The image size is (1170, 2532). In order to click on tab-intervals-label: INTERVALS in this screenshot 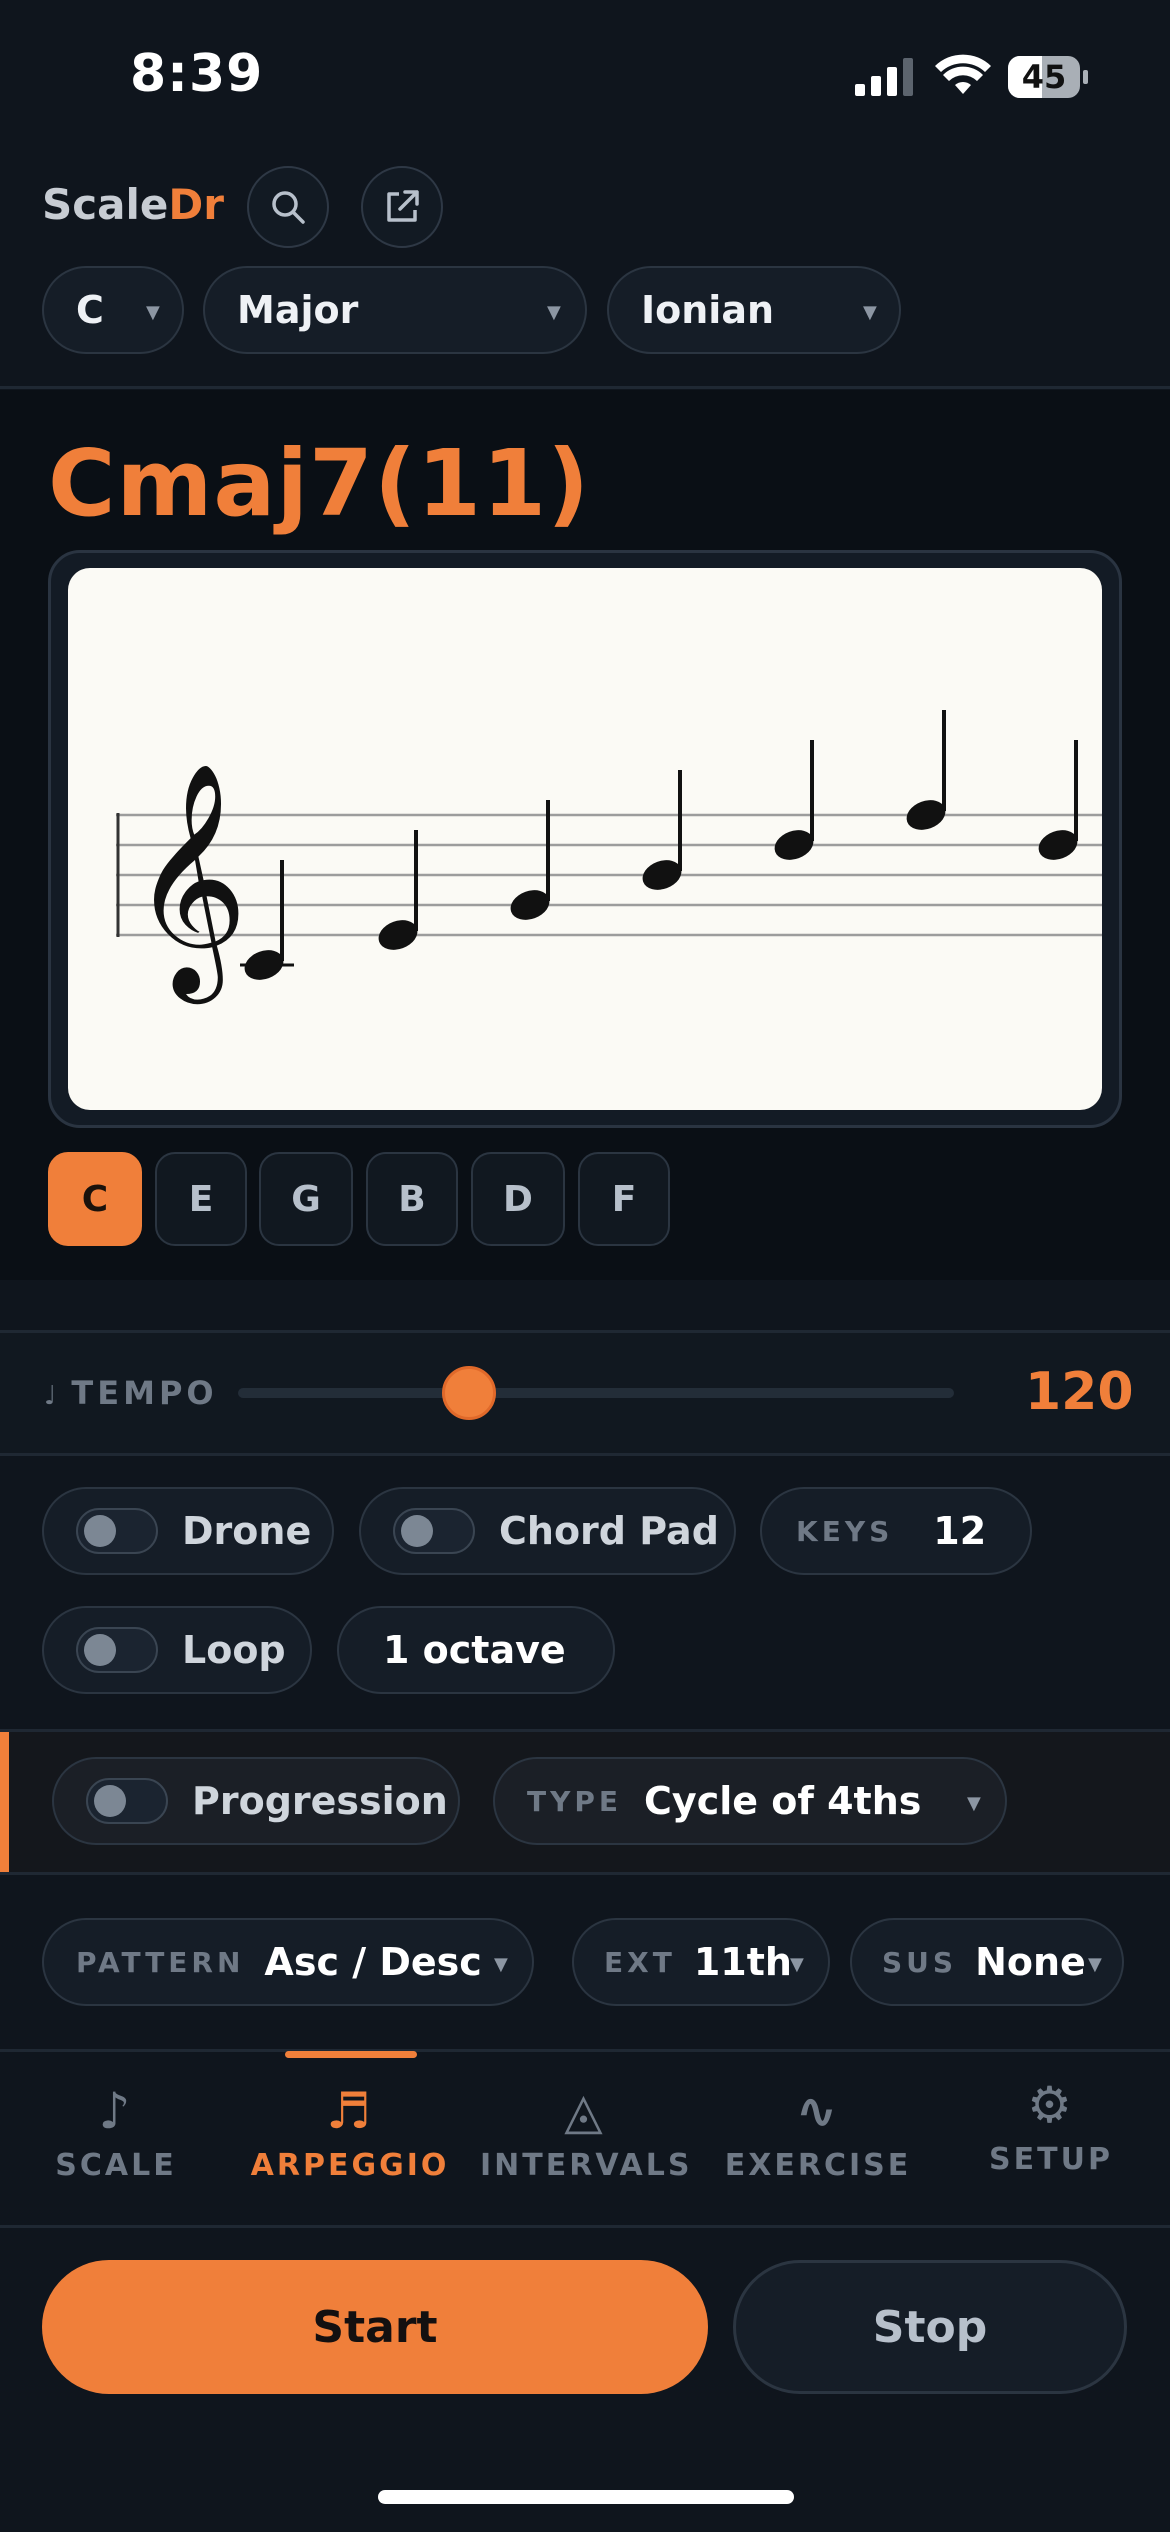, I will do `click(586, 2165)`.